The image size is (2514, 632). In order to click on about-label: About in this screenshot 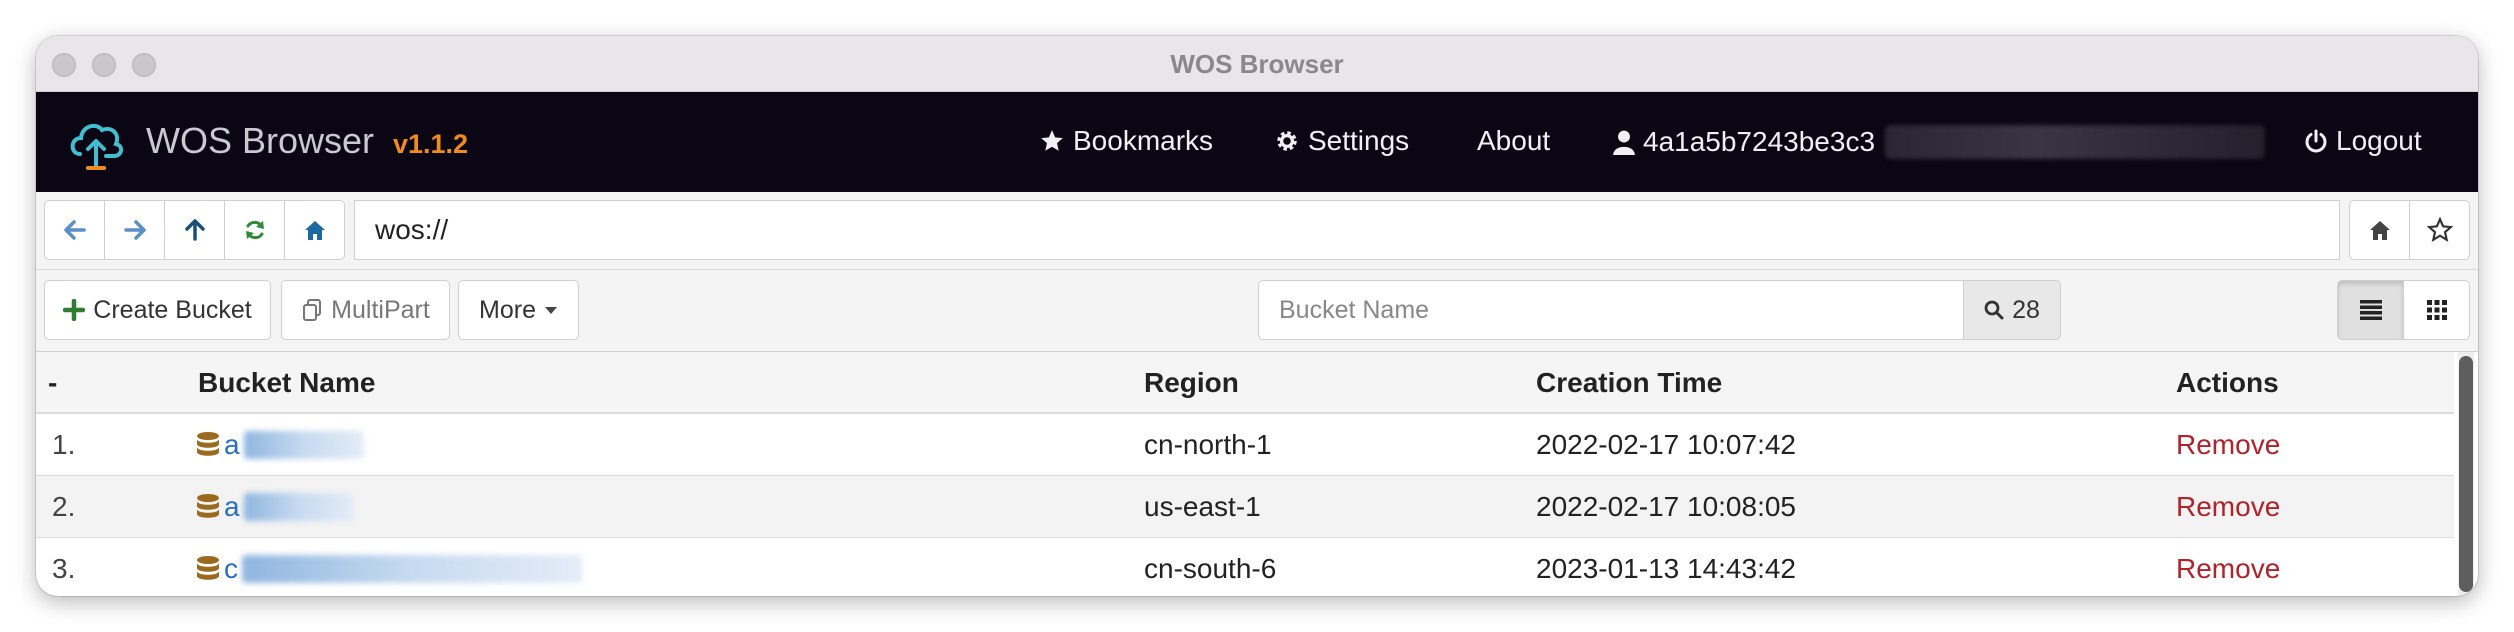, I will do `click(1514, 140)`.